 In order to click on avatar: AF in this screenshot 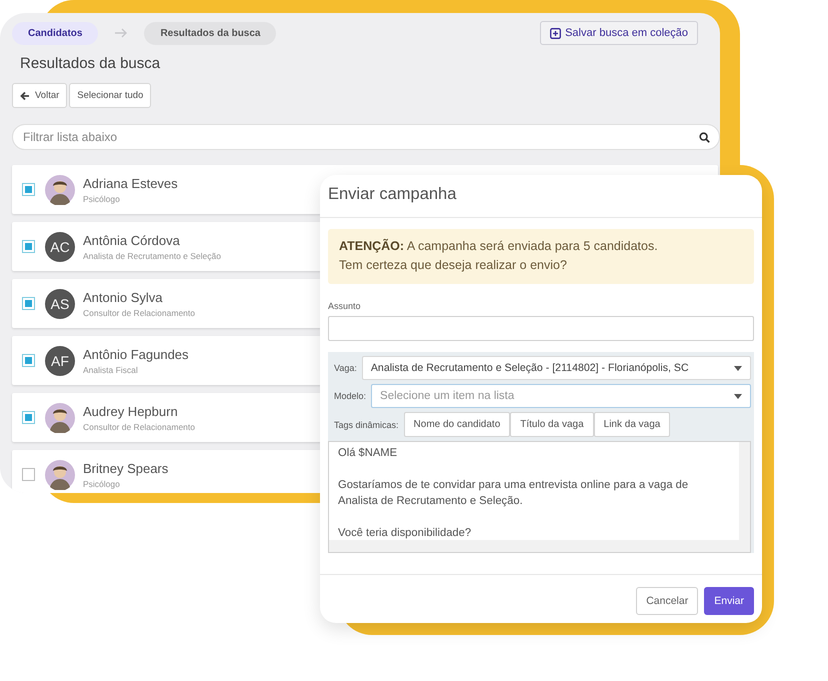, I will do `click(60, 361)`.